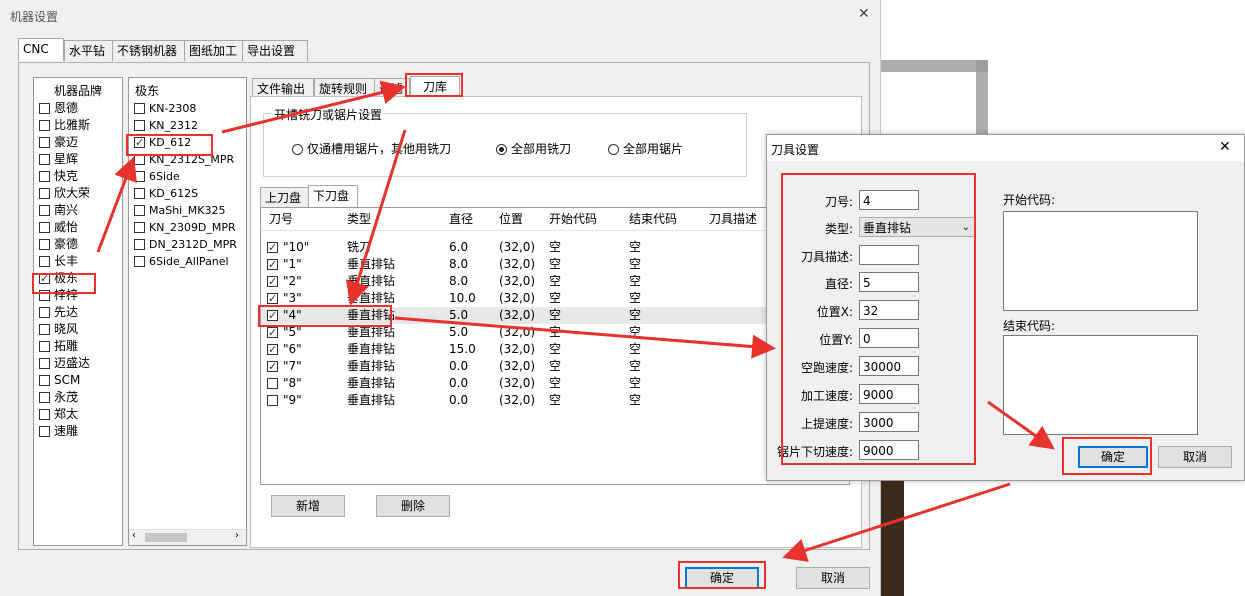 The width and height of the screenshot is (1245, 596). What do you see at coordinates (585, 337) in the screenshot?
I see `arrow-row-to-dialog` at bounding box center [585, 337].